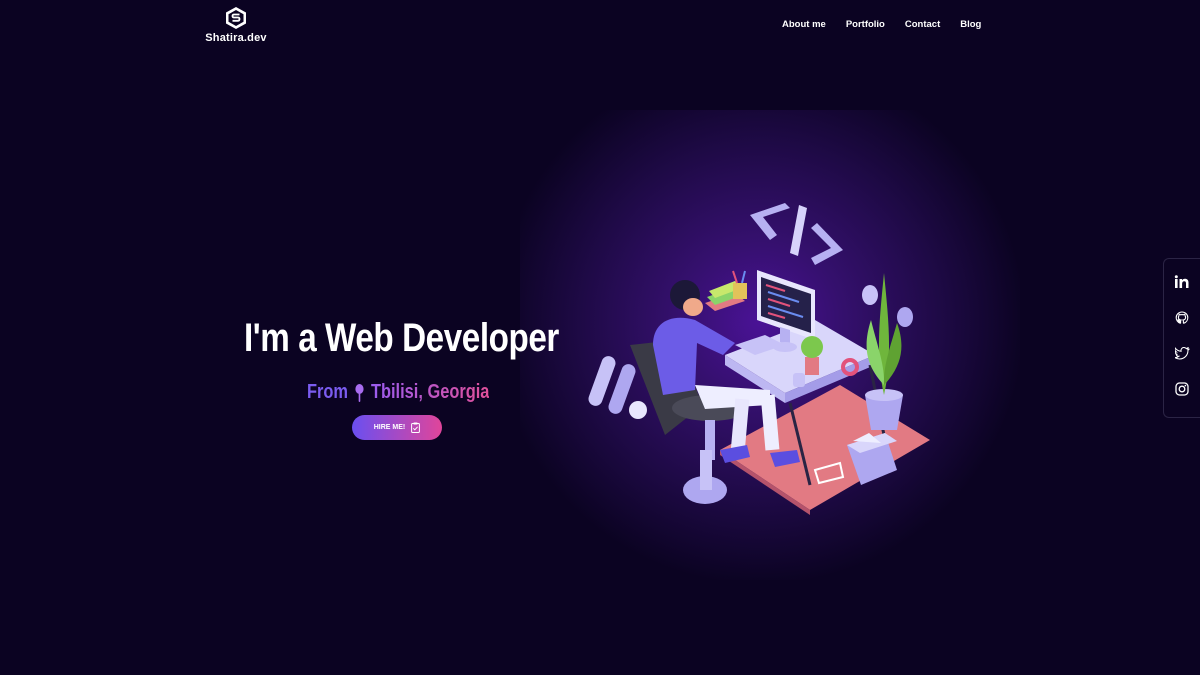  I want to click on hire-me-button: HIRE ME!, so click(397, 427).